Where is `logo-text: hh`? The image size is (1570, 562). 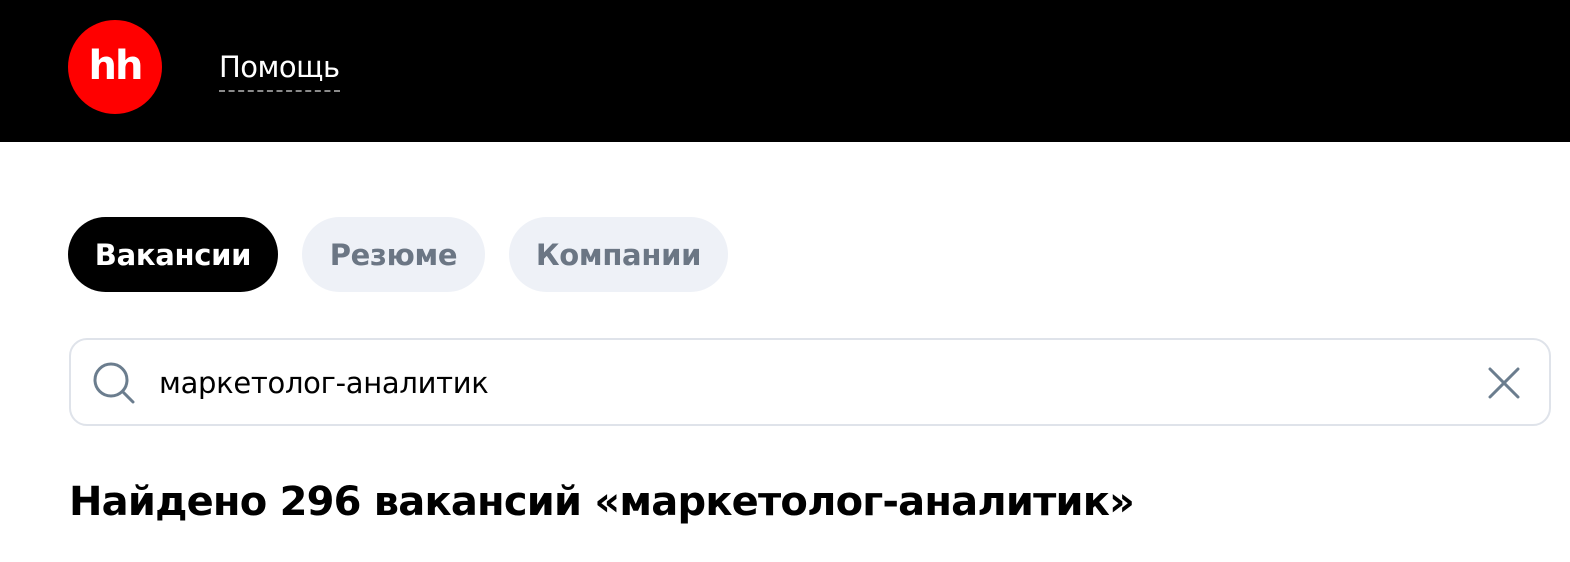 logo-text: hh is located at coordinates (116, 65).